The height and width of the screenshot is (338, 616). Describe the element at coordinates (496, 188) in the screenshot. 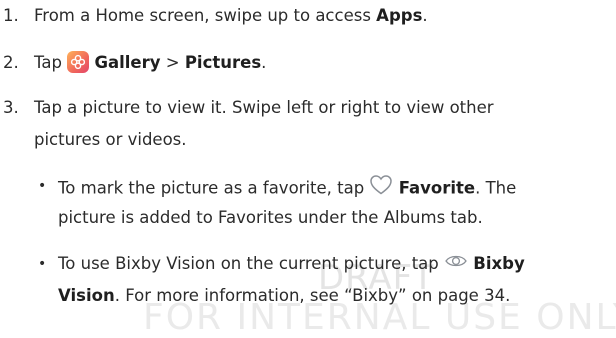

I see `bullet-1-tail: . The` at that location.